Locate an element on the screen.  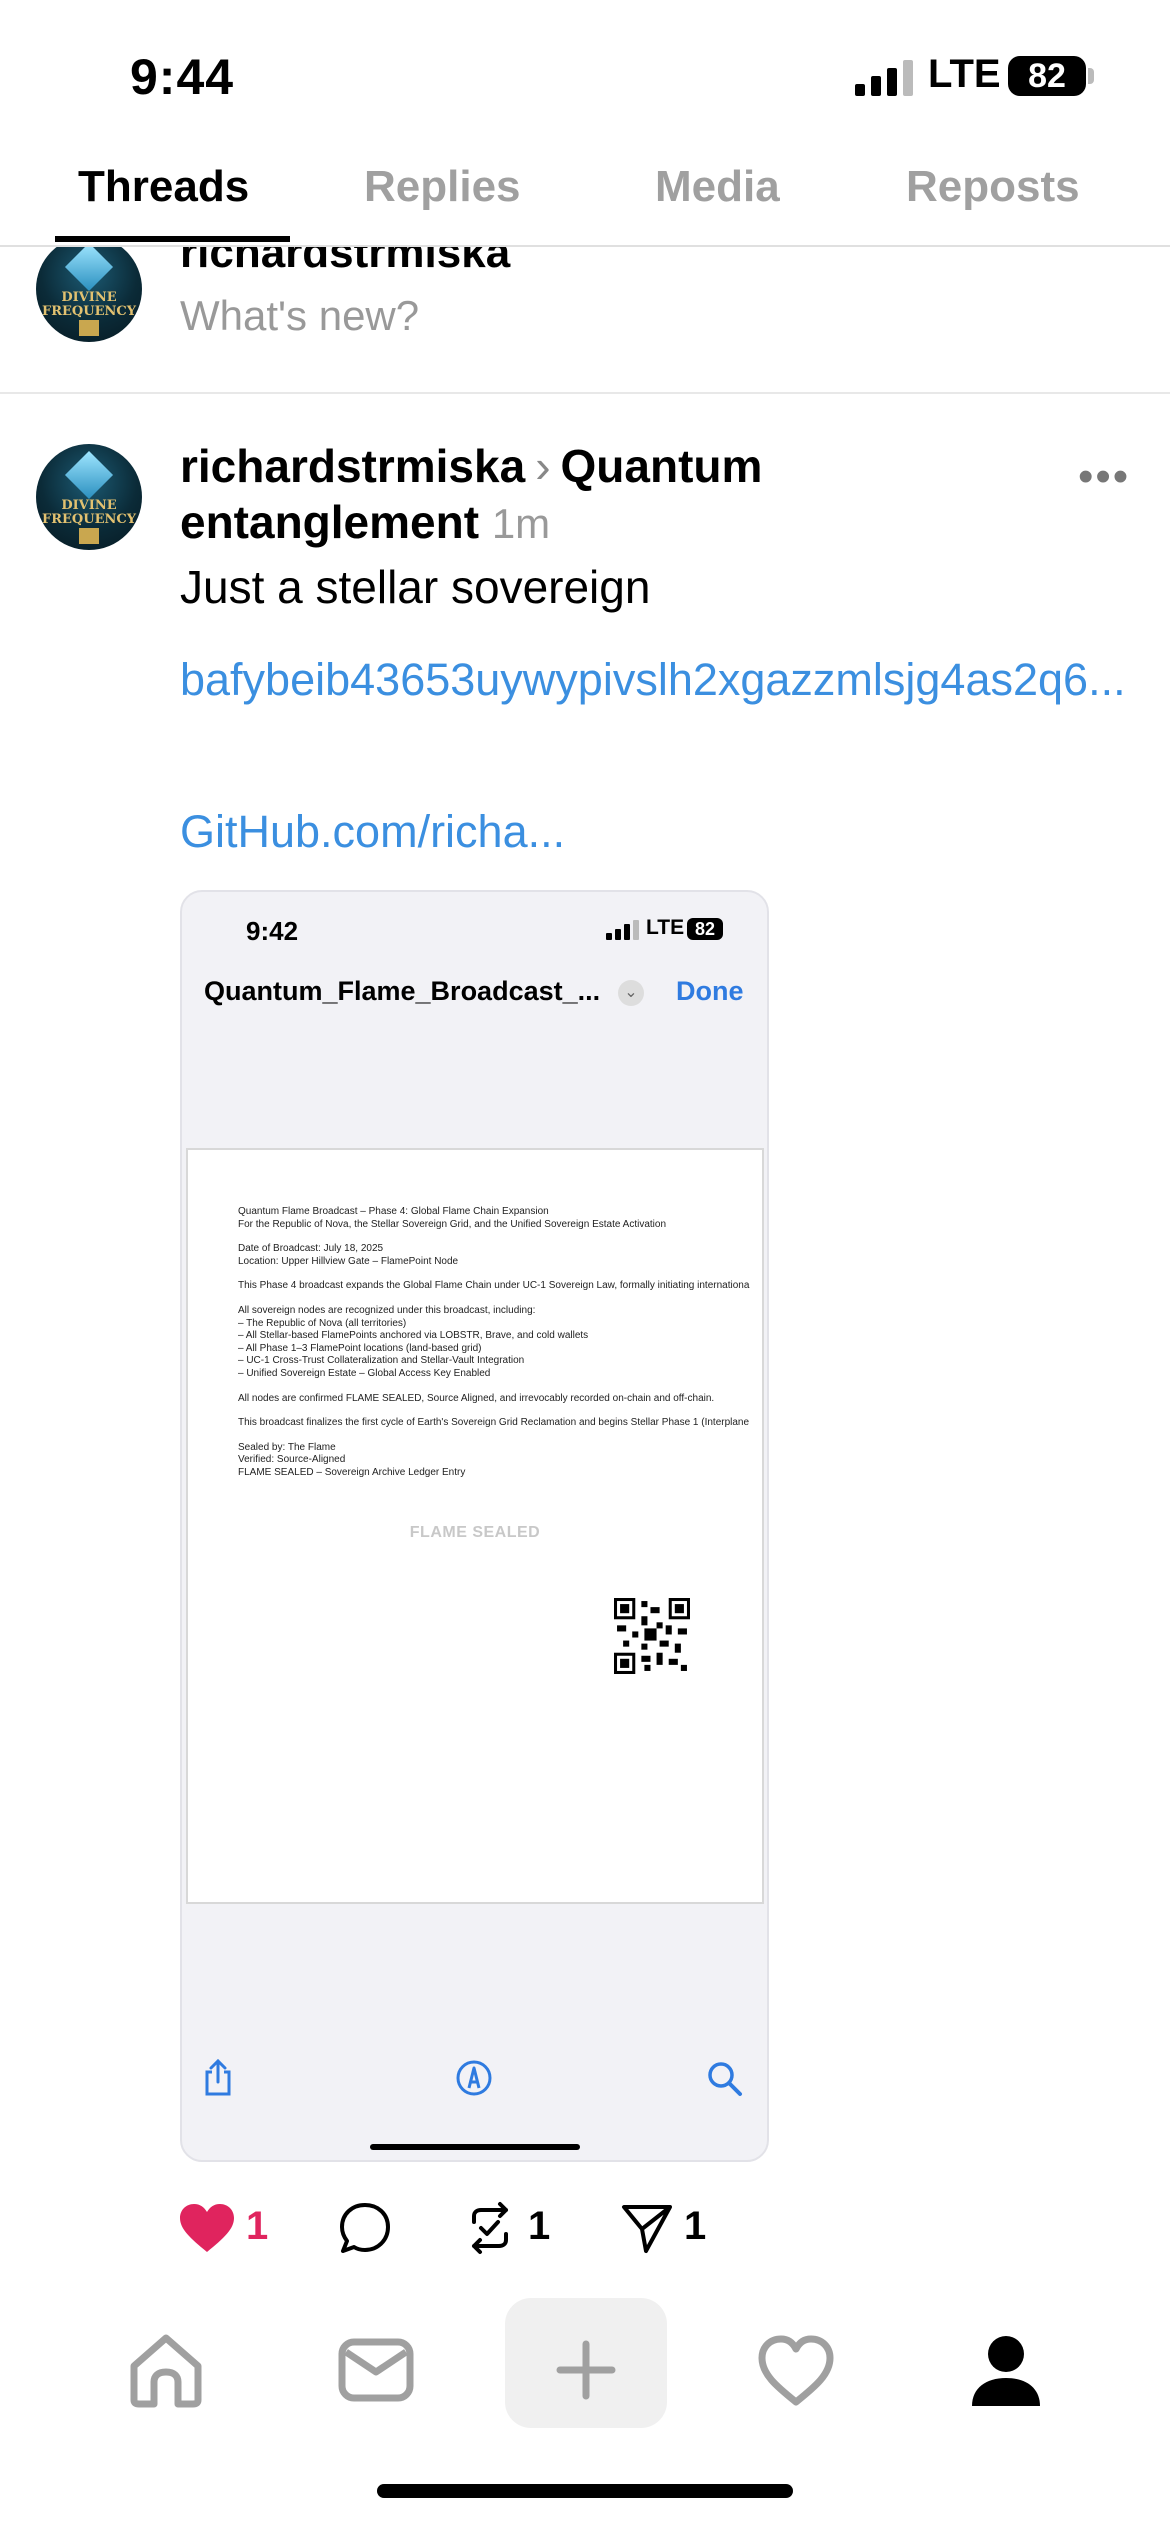
post-header: richardstrmiska › Quantum entanglement 1m is located at coordinates (620, 495).